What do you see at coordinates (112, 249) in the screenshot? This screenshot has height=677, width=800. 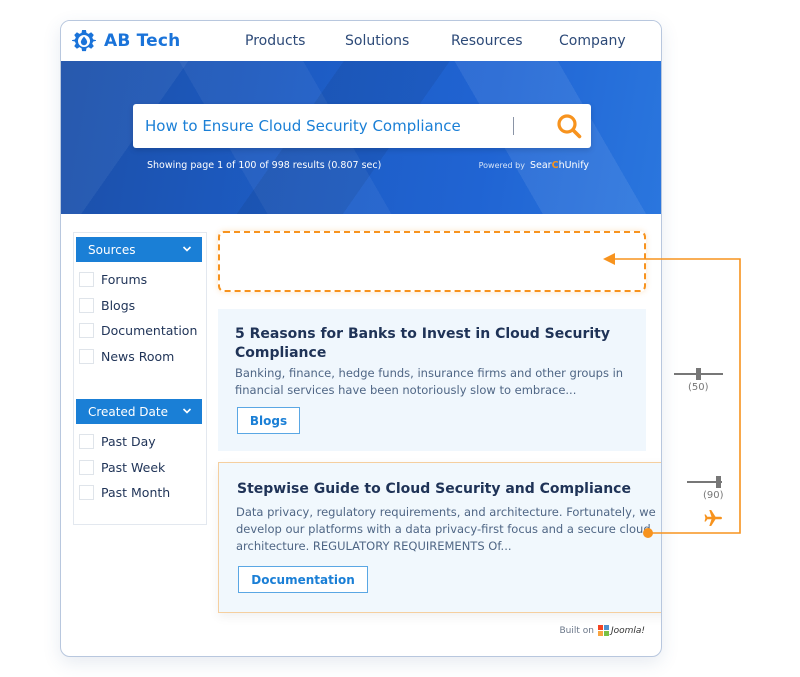 I see `facet-title: Sources` at bounding box center [112, 249].